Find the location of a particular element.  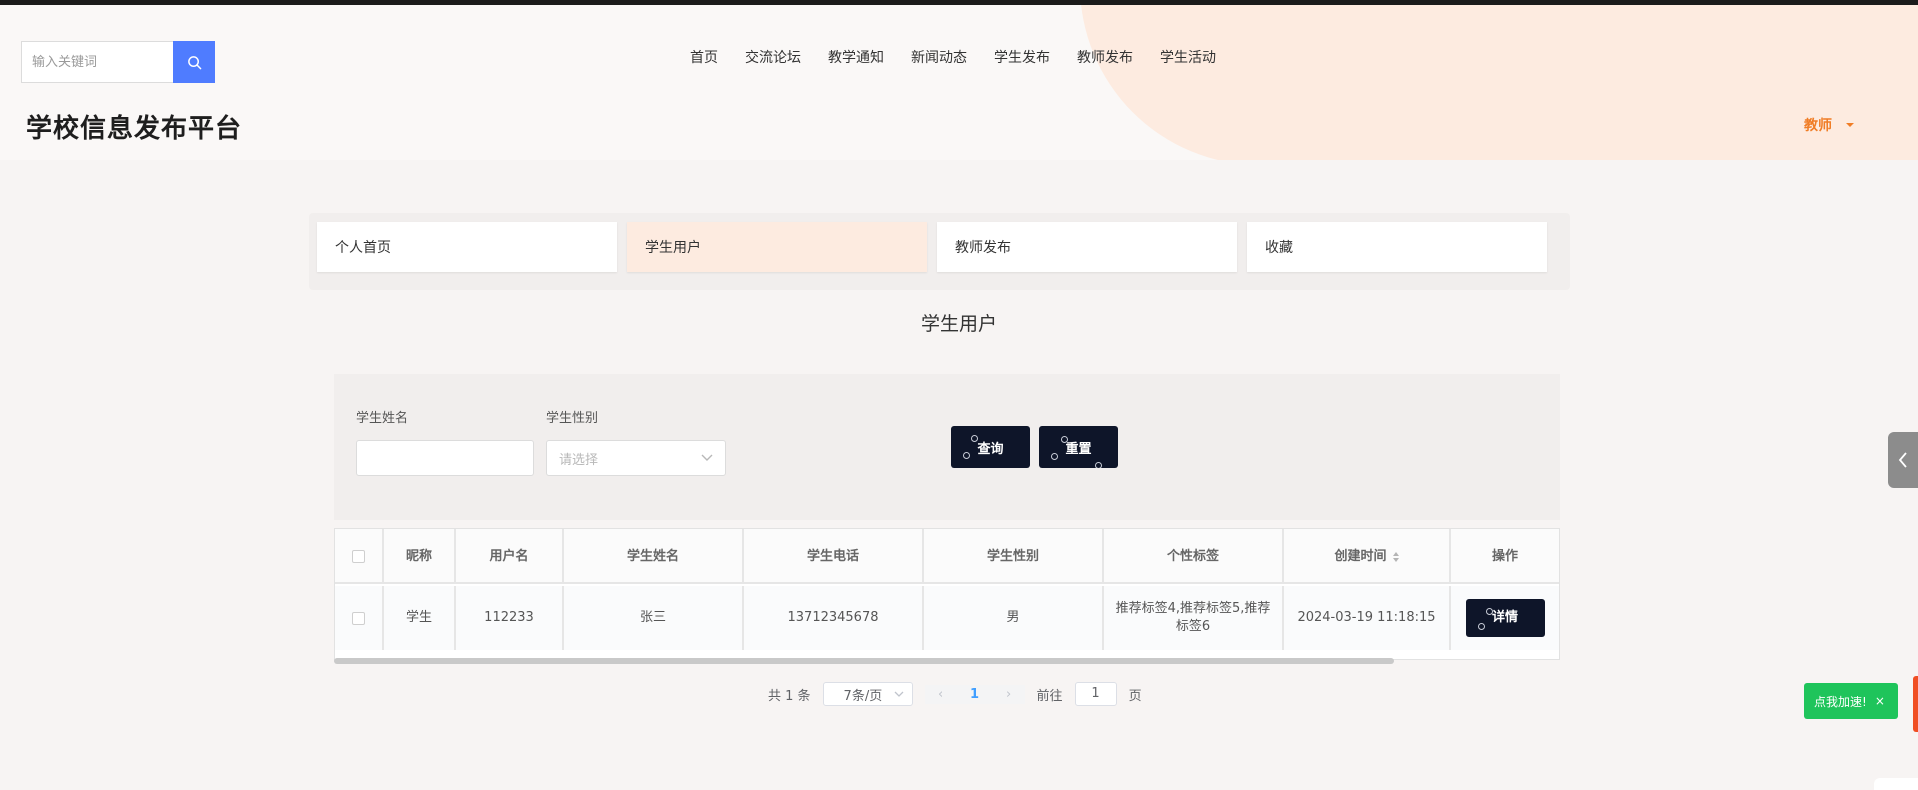

center-tabs: 个人首页 学生用户 教师发布 收藏 is located at coordinates (939, 251).